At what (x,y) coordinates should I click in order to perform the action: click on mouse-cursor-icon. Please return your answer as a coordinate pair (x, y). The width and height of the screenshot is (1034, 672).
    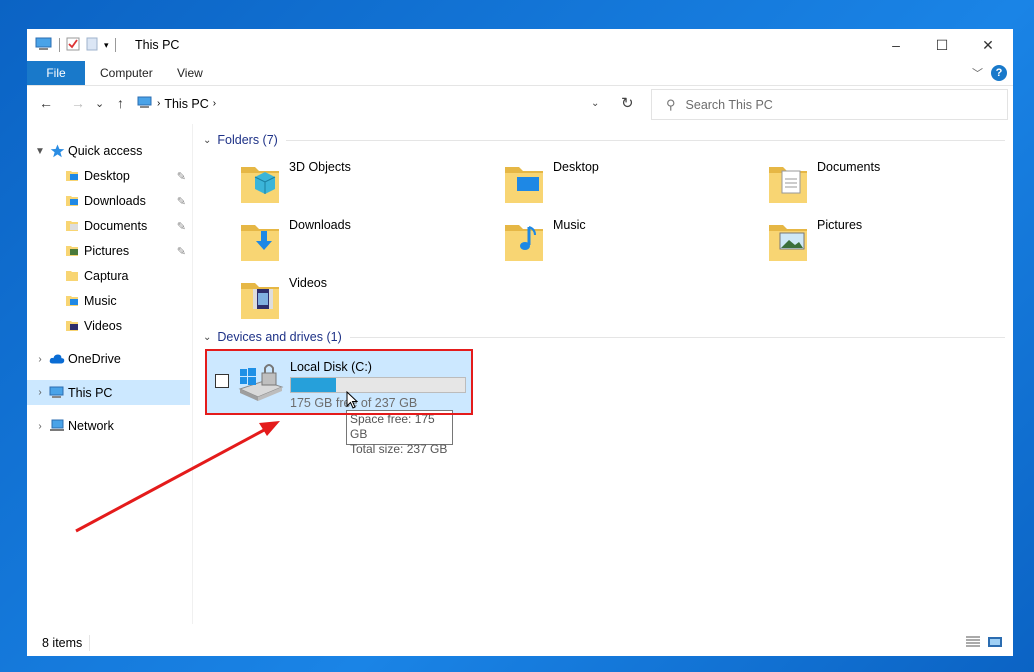
    Looking at the image, I should click on (352, 400).